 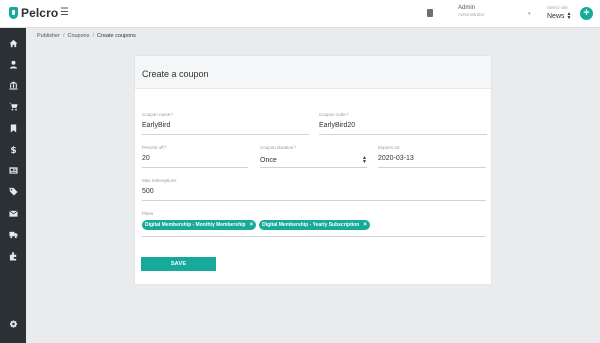 I want to click on puzzle-icon, so click(x=13, y=256).